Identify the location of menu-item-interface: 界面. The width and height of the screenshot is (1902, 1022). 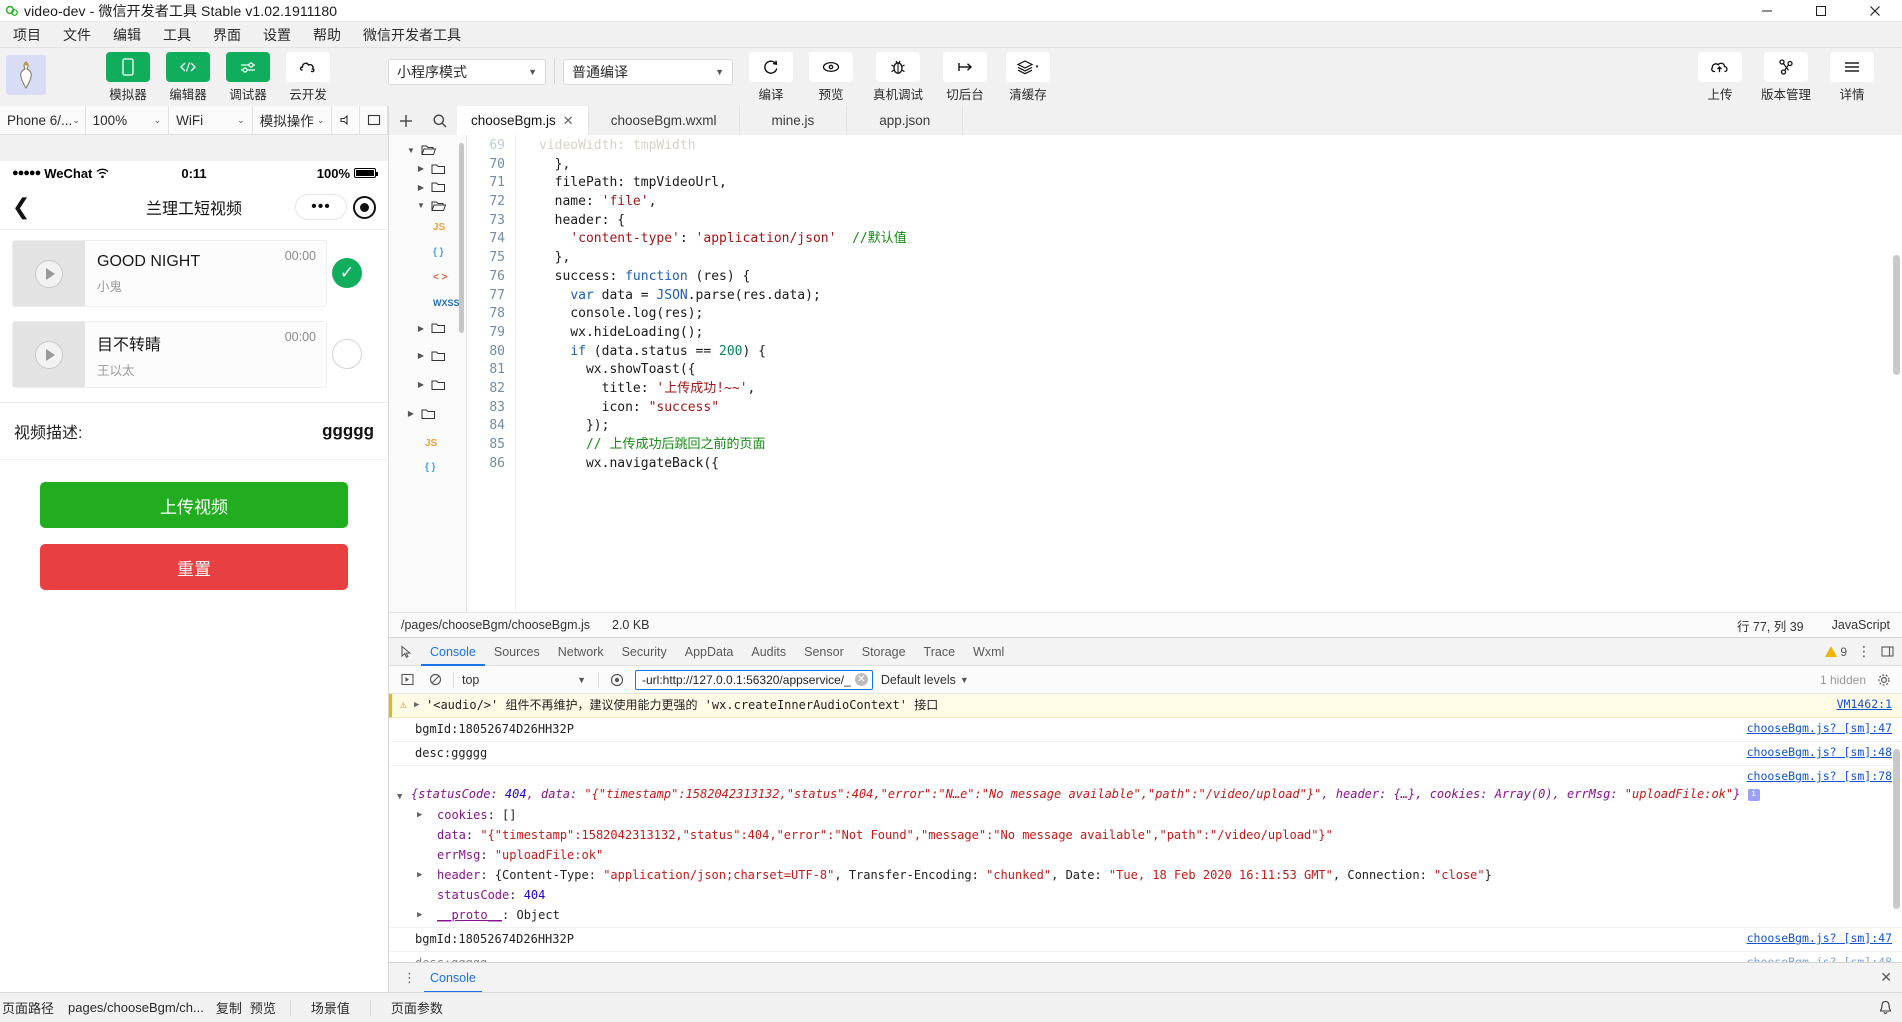
(227, 35).